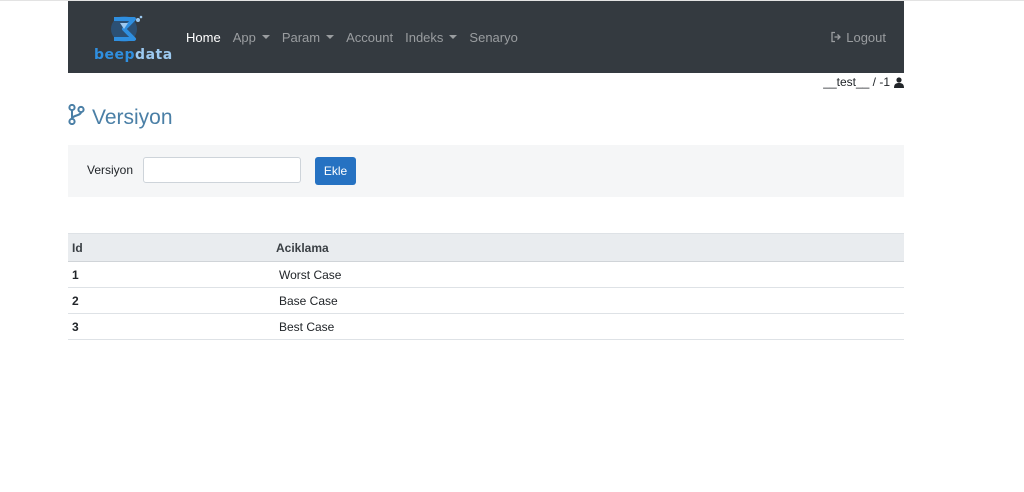 The width and height of the screenshot is (1024, 492). What do you see at coordinates (170, 326) in the screenshot?
I see `cell-id: 3` at bounding box center [170, 326].